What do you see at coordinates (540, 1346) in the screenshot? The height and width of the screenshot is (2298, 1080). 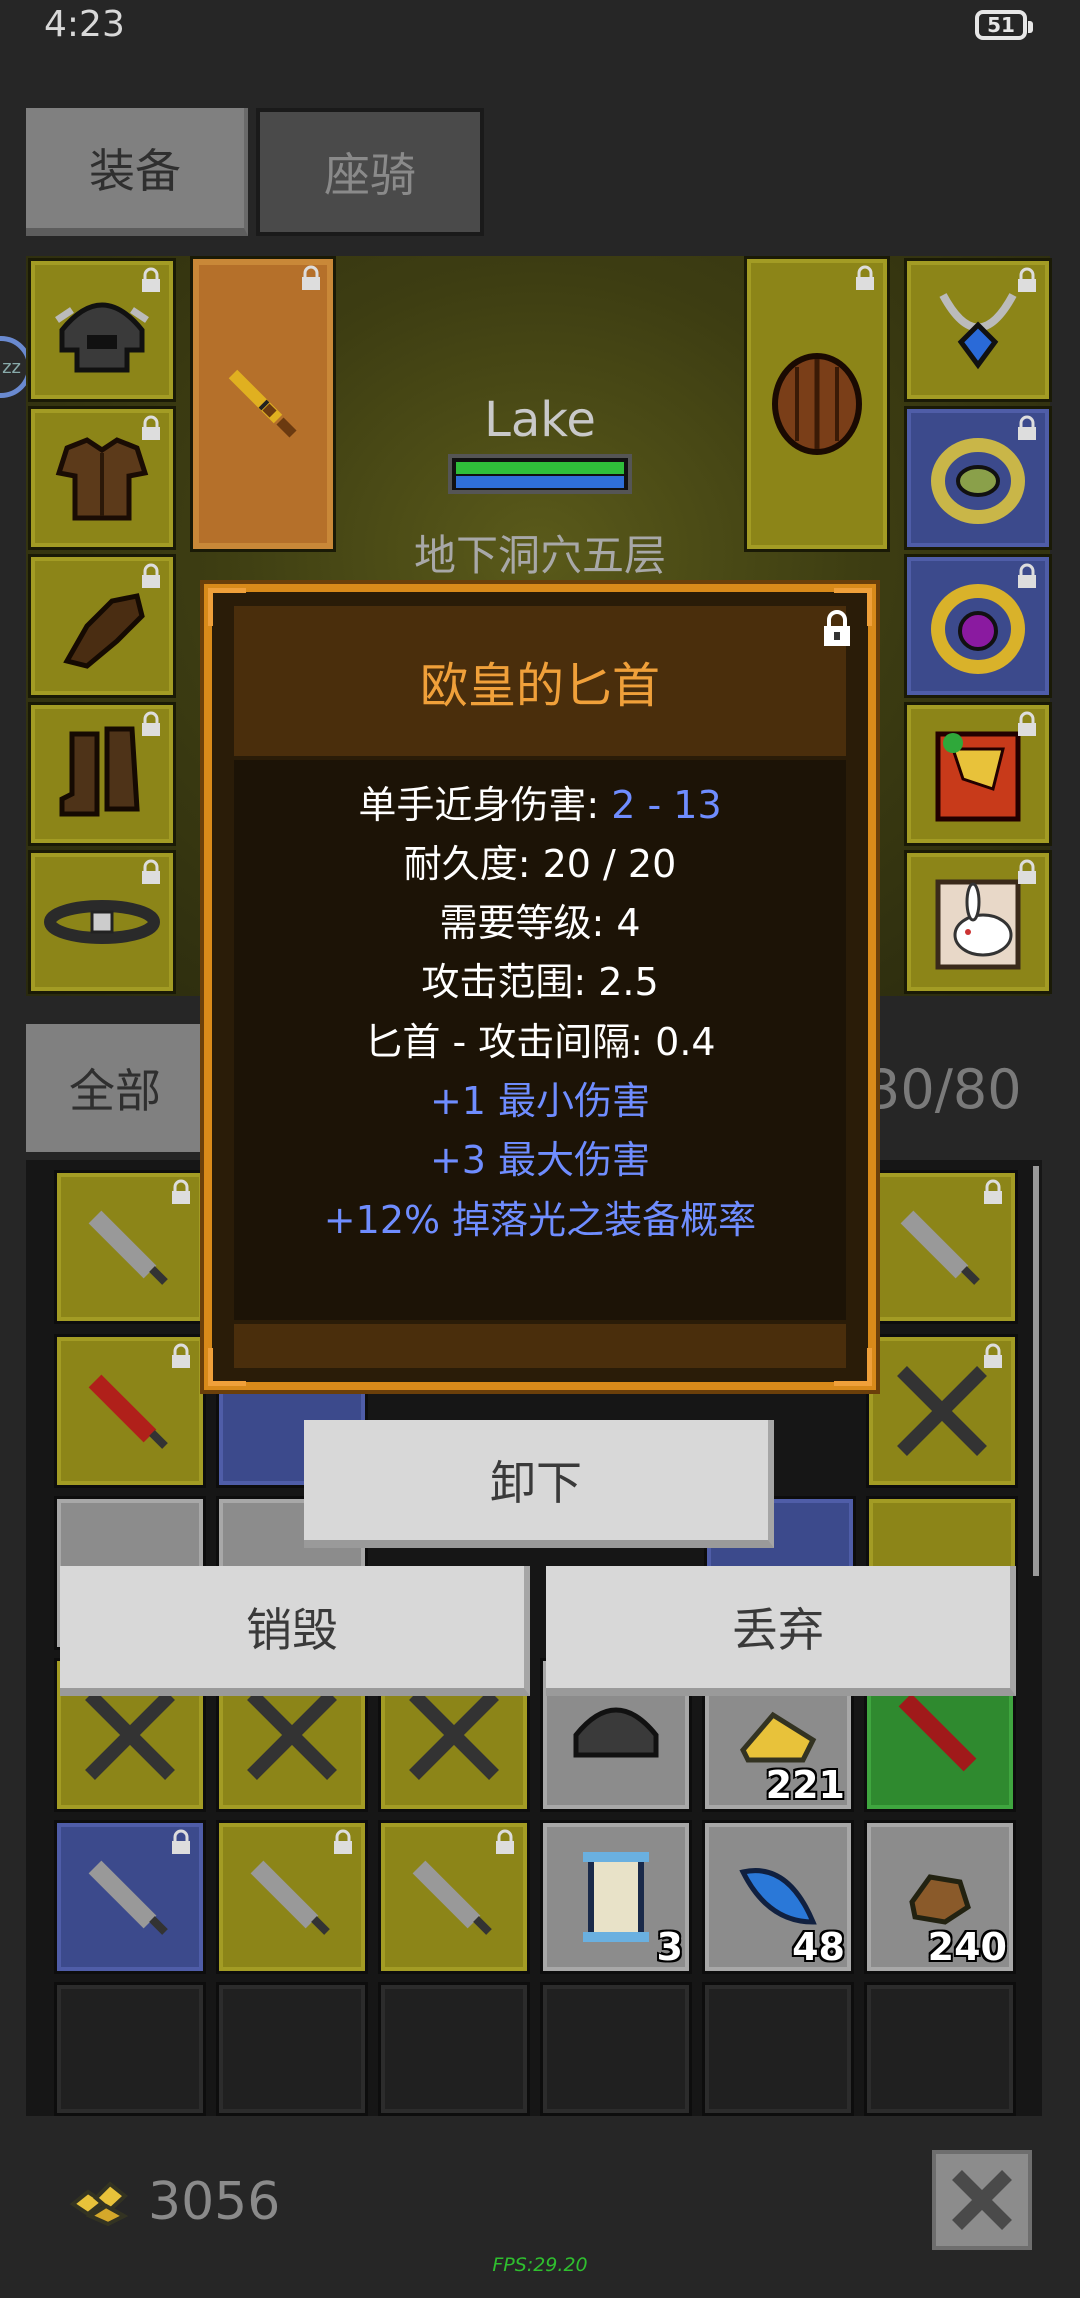 I see `tooltip-footer` at bounding box center [540, 1346].